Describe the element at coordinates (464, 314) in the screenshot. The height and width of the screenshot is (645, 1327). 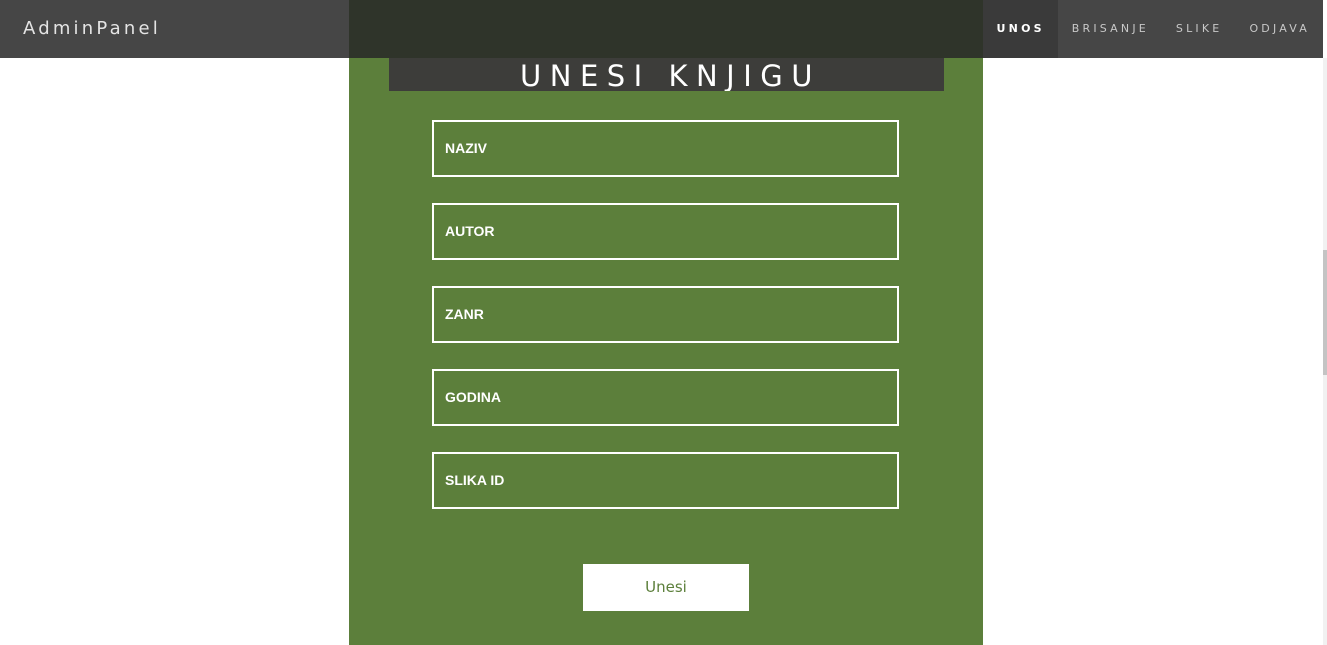
I see `zanr-placeholder: ZANR` at that location.